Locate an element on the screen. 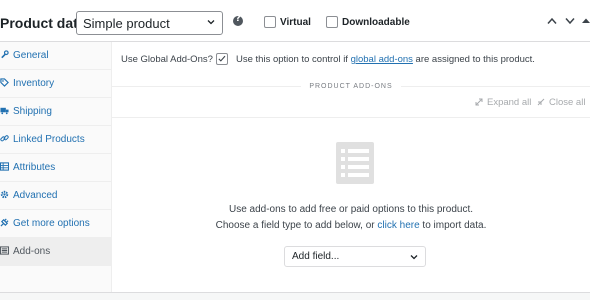 Image resolution: width=590 pixels, height=300 pixels. main-divider is located at coordinates (351, 117).